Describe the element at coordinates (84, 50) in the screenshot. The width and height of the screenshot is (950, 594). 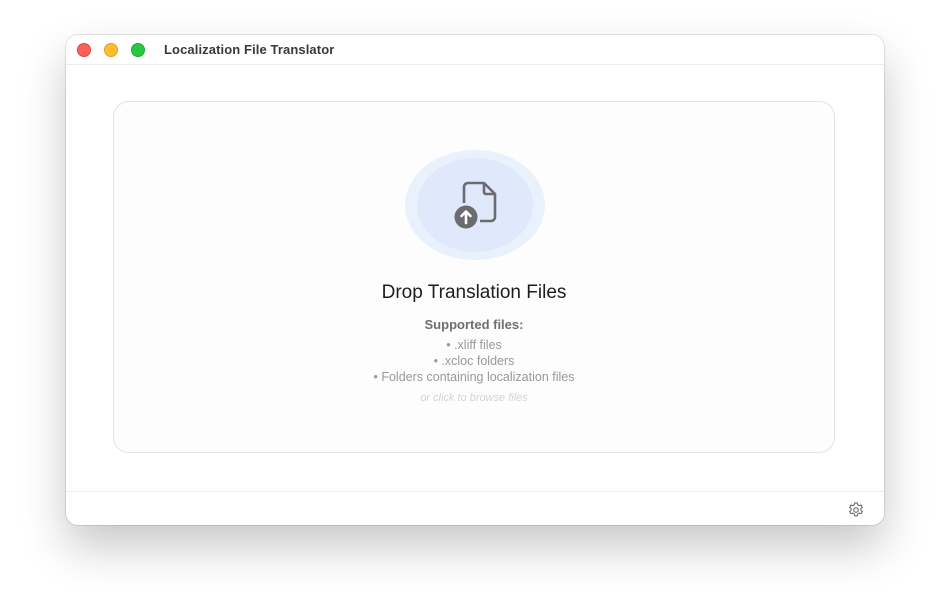
I see `close-window-button` at that location.